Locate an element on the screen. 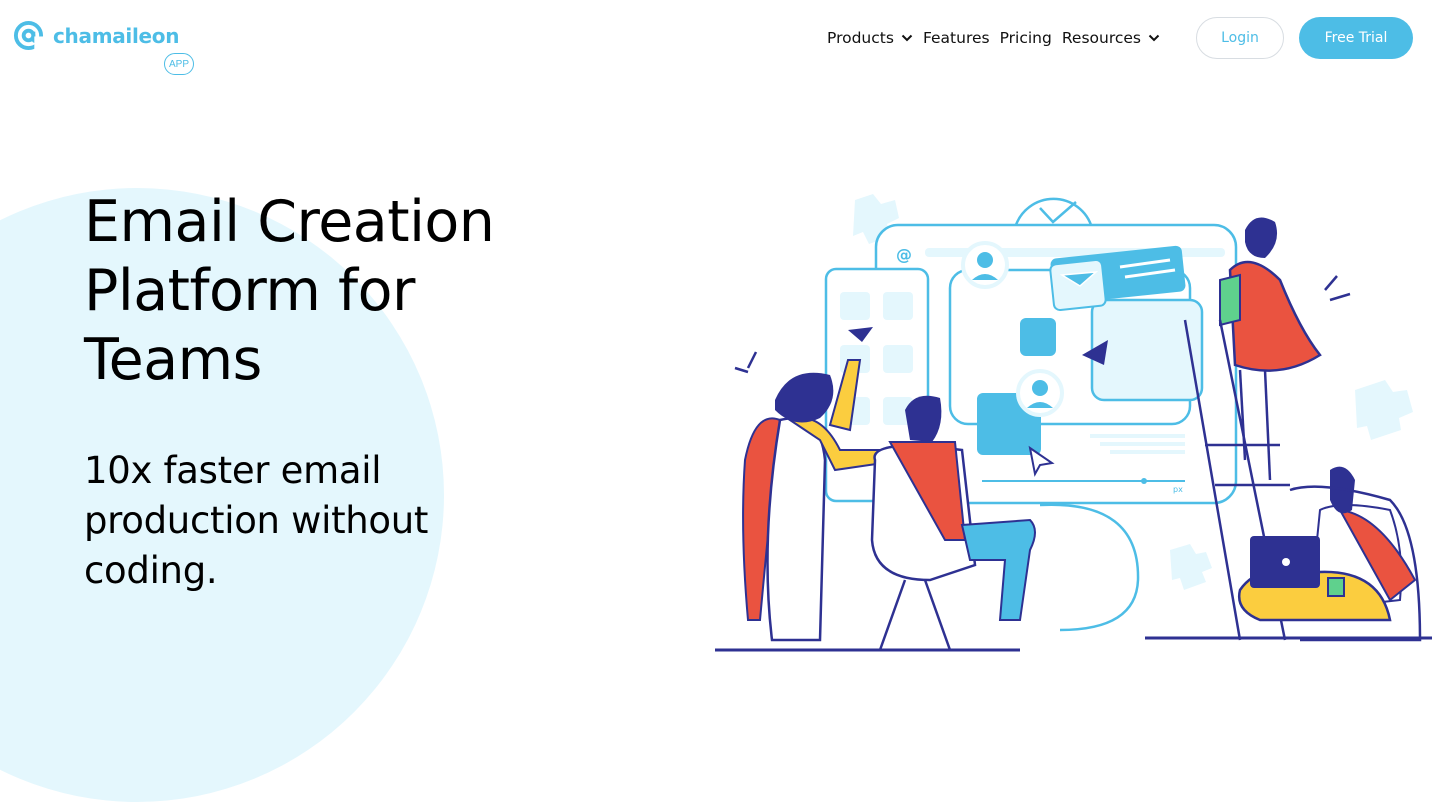 This screenshot has height=802, width=1432. nav-features: Features is located at coordinates (956, 38).